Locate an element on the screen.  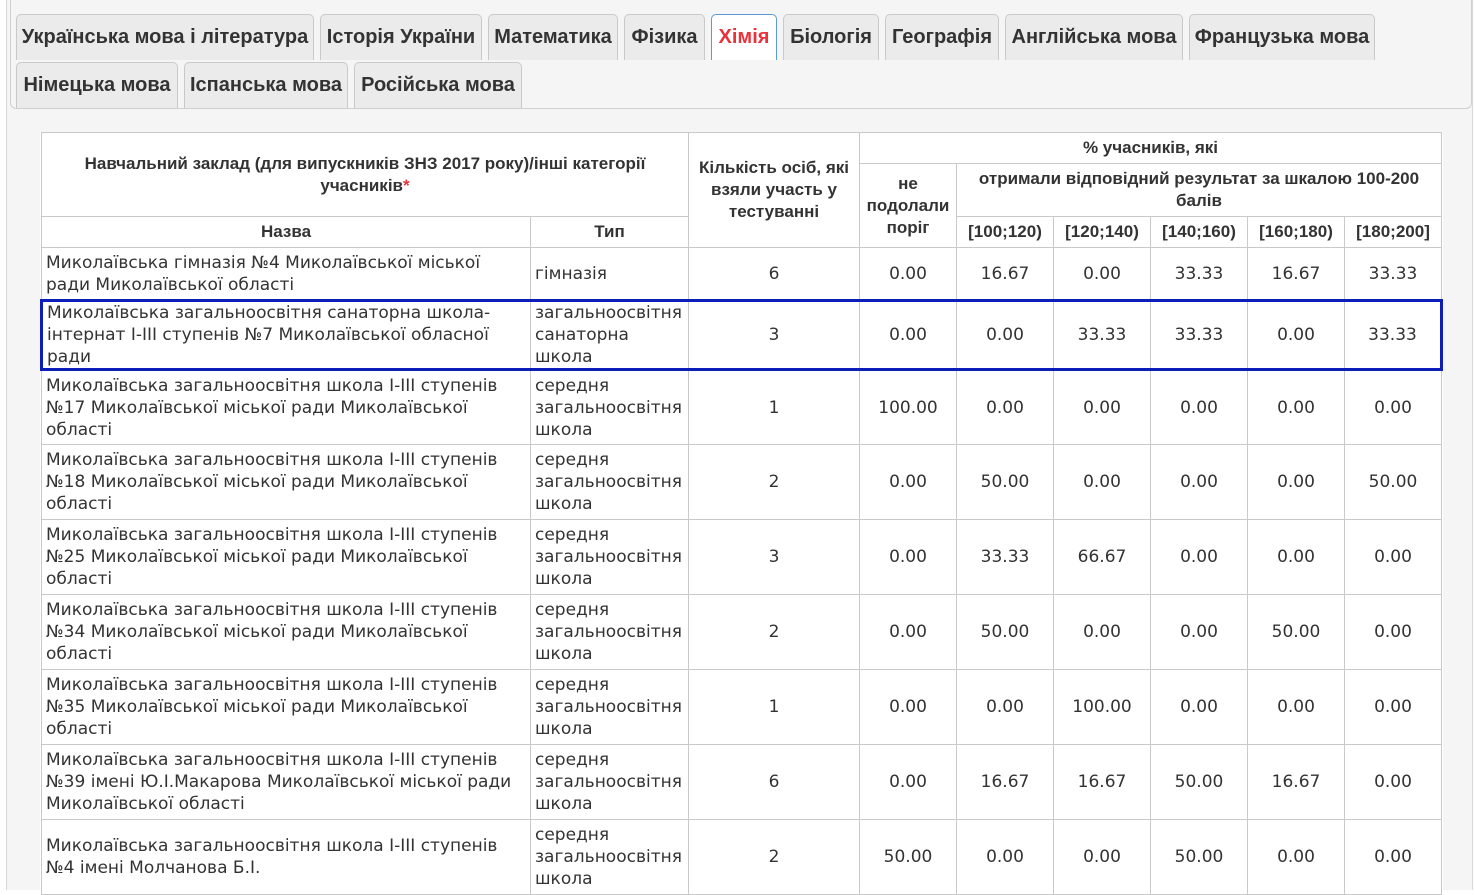
tab-french: Французька мова is located at coordinates (1282, 37).